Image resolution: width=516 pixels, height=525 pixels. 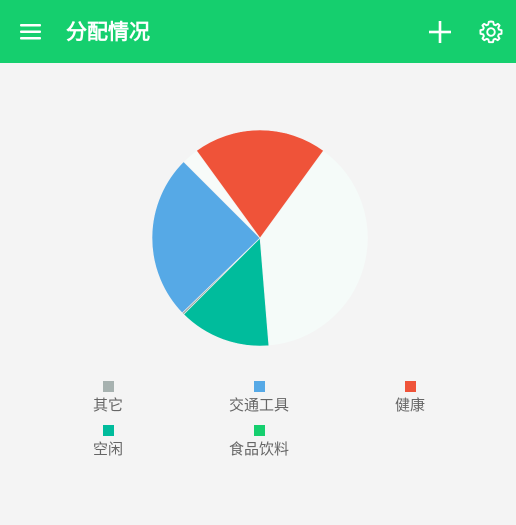 What do you see at coordinates (258, 31) in the screenshot?
I see `app-bar: 分配情况` at bounding box center [258, 31].